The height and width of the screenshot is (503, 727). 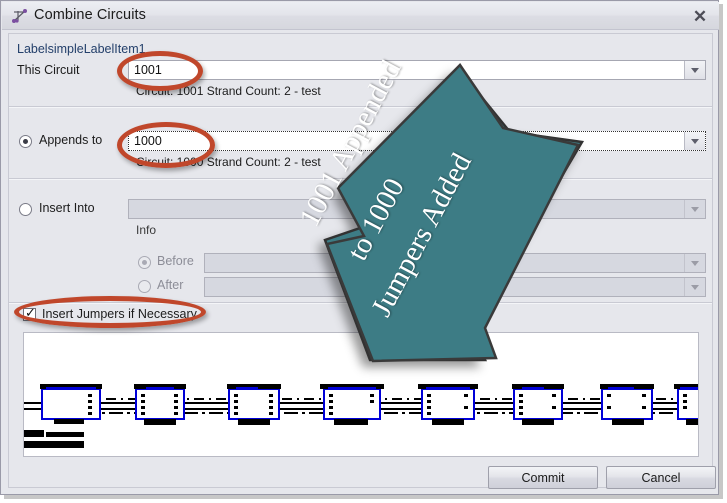 I want to click on appends-to-radio, so click(x=25, y=141).